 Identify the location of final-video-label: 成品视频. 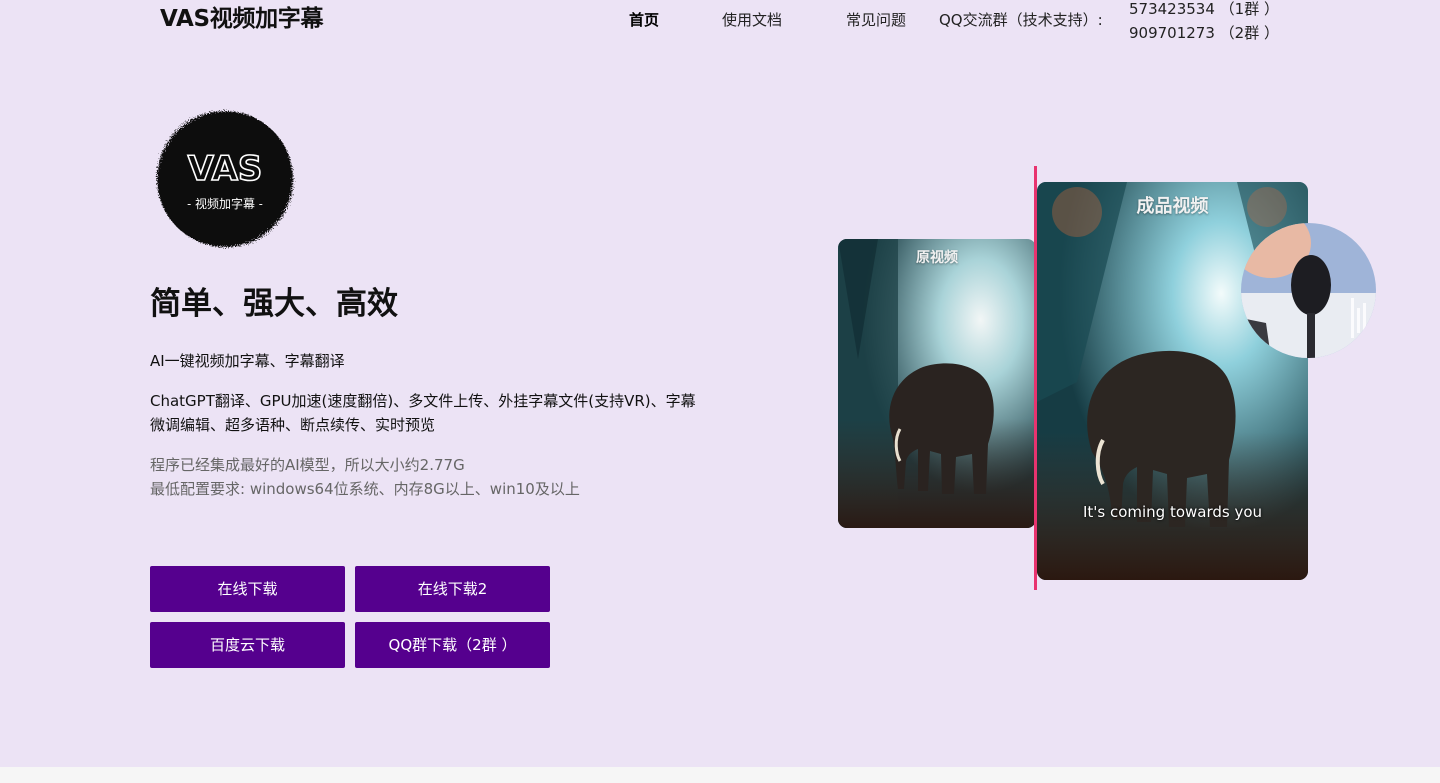
(1172, 206).